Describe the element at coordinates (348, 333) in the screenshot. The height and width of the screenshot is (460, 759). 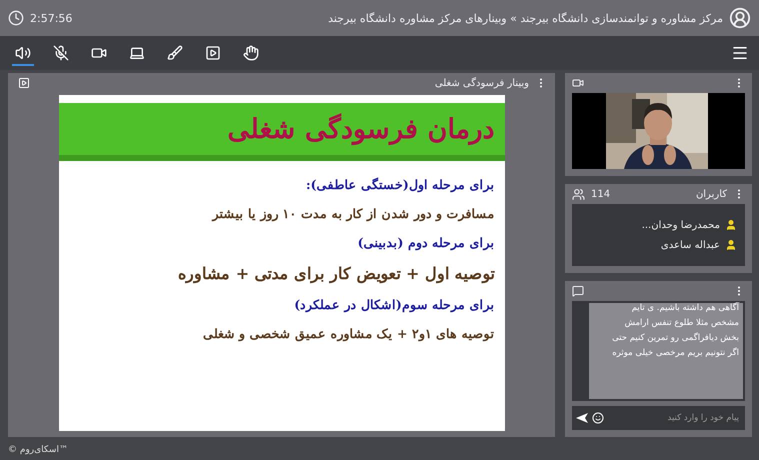
I see `slide-text: توصیه های ۱و۲ + یک مشاوره عمیق شخصی و شغلی` at that location.